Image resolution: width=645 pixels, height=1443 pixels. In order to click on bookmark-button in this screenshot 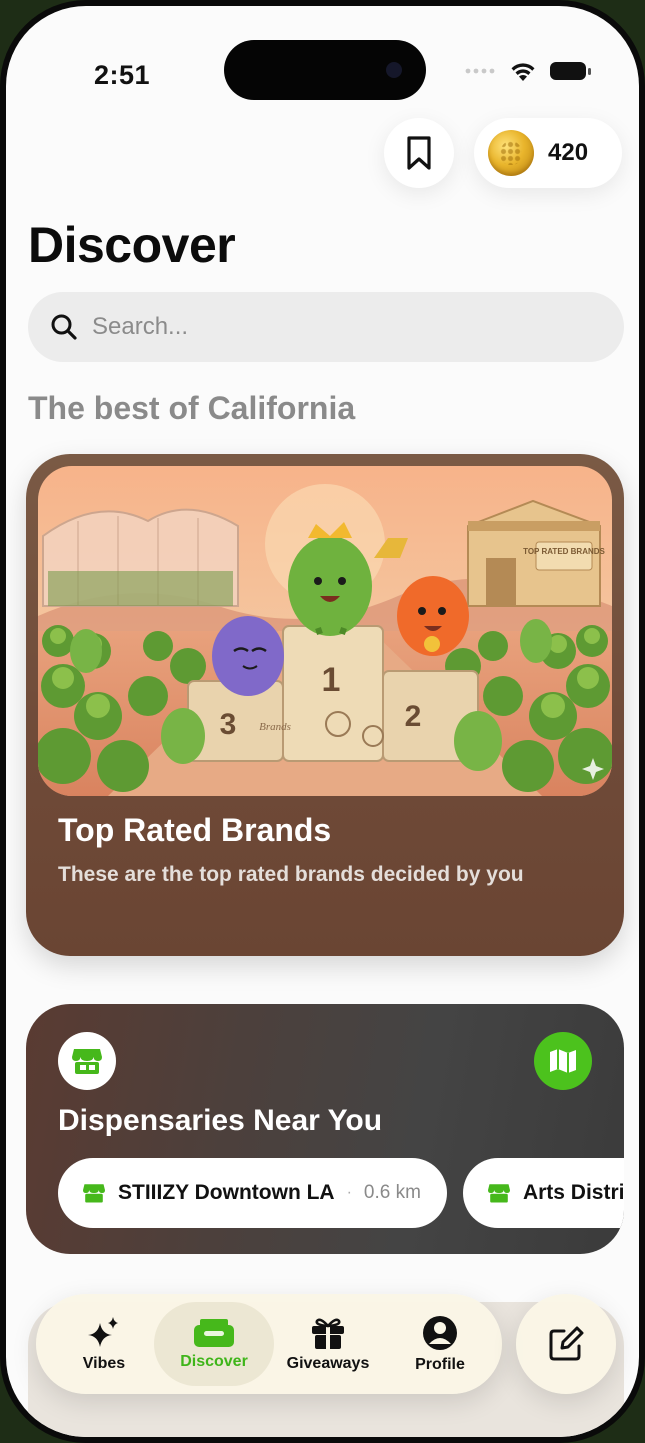, I will do `click(419, 153)`.